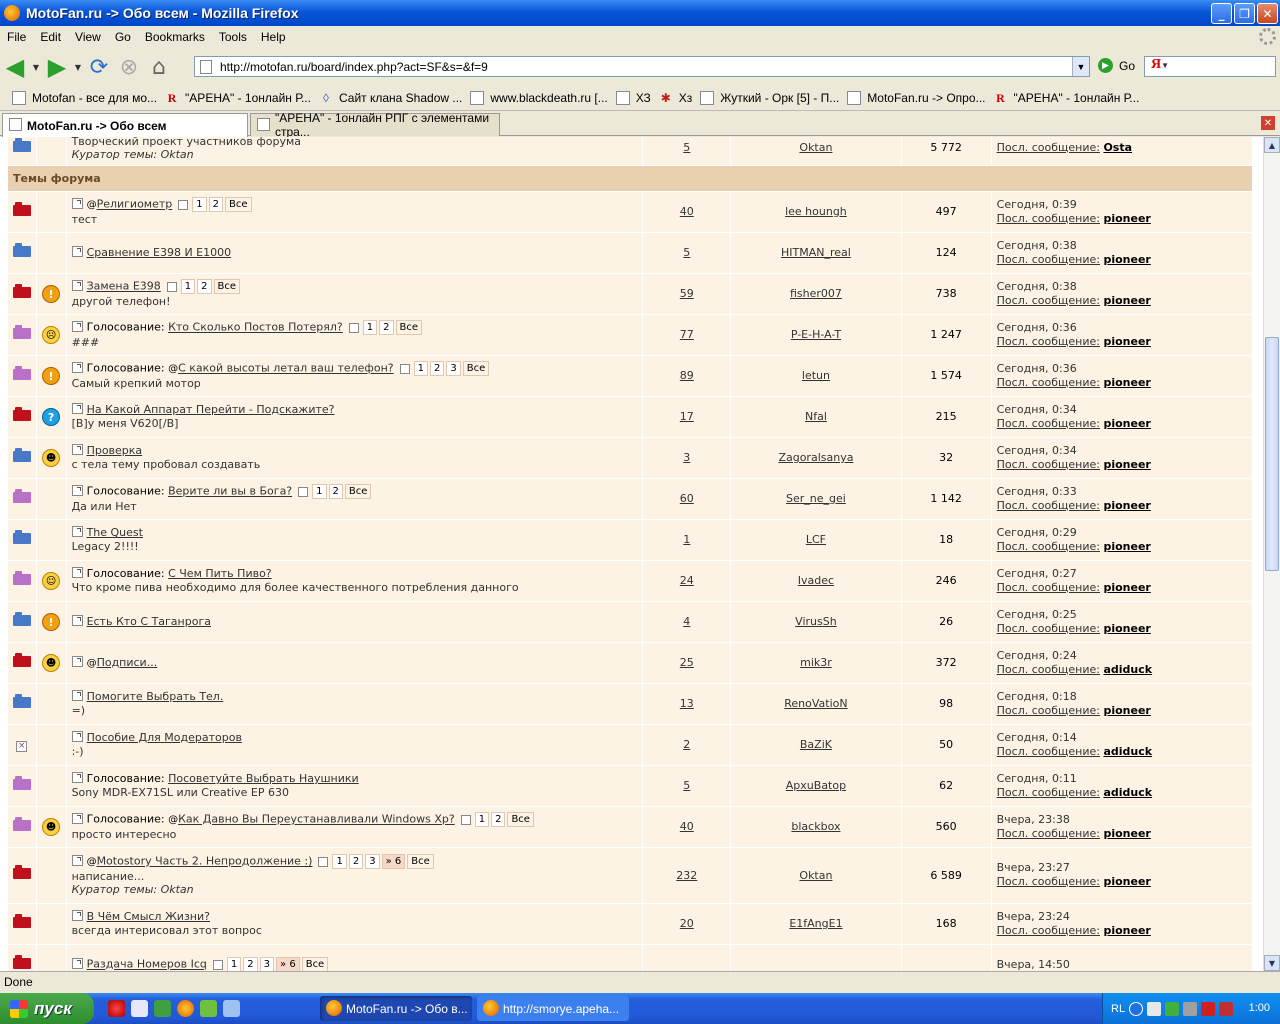  I want to click on forward-dropdown-icon: ▼, so click(78, 67).